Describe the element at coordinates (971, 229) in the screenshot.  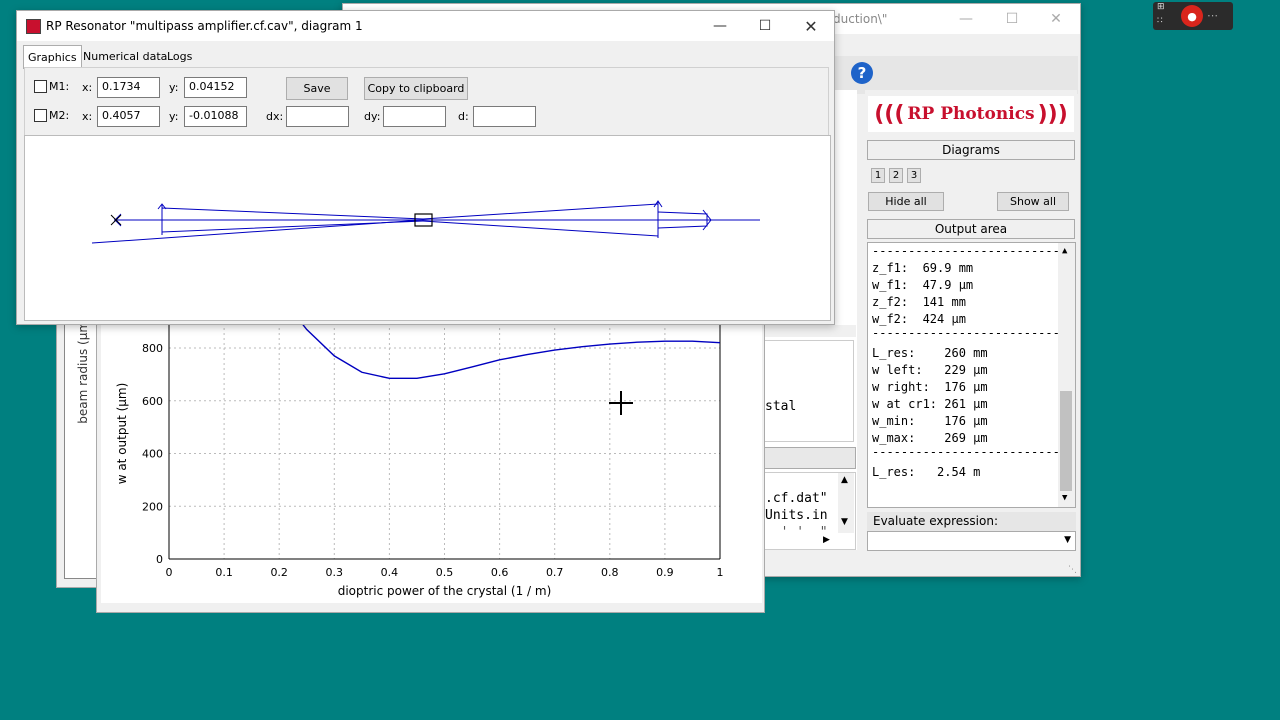
I see `output-area-header: Output area` at that location.